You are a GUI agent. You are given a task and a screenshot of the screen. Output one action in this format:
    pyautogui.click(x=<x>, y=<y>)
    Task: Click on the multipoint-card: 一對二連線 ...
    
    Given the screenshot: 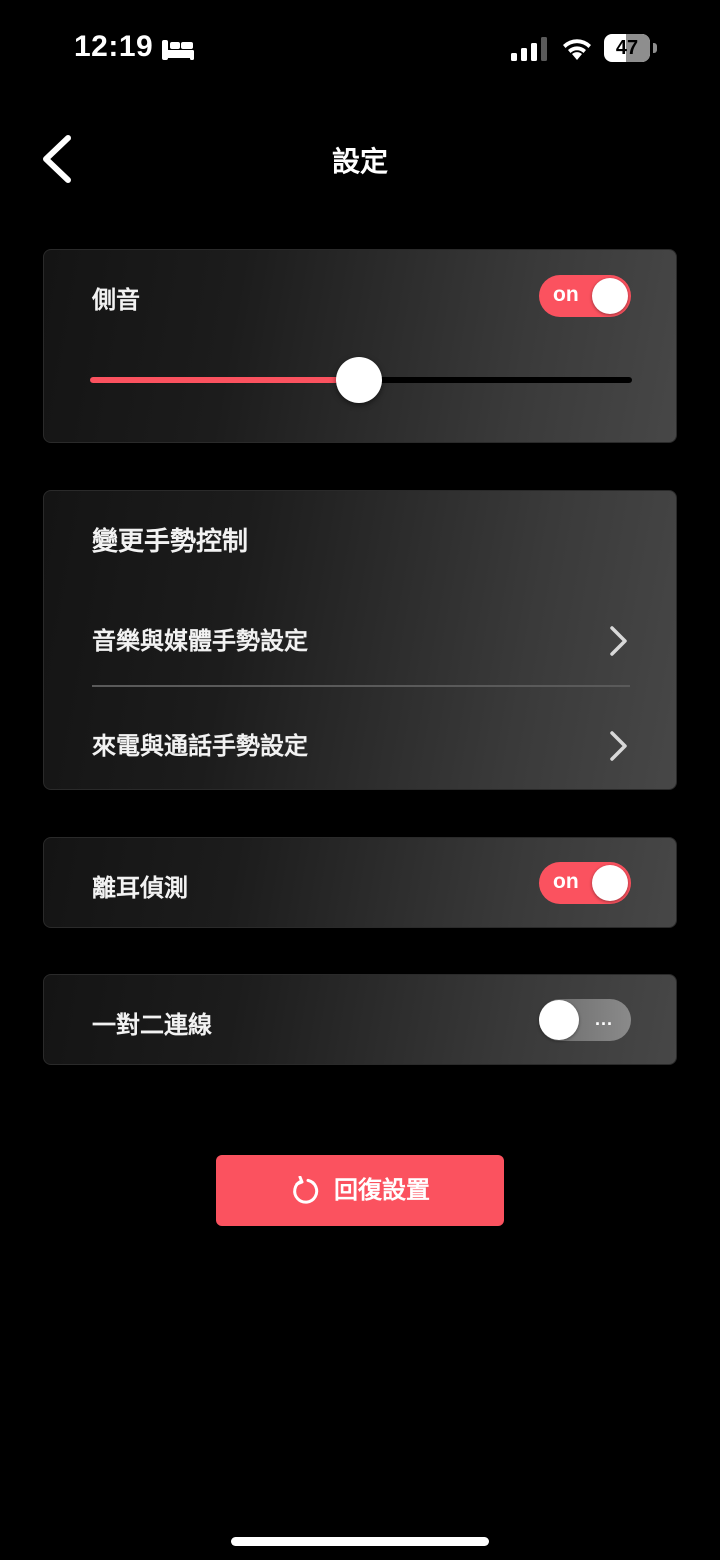 What is the action you would take?
    pyautogui.click(x=360, y=1019)
    